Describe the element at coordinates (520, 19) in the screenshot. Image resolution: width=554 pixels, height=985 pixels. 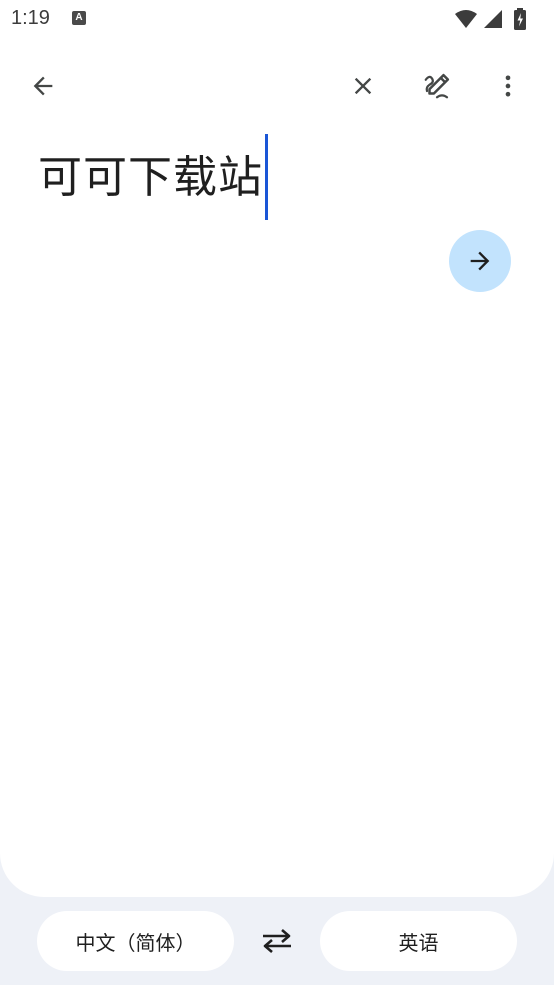
I see `battery-charging-icon` at that location.